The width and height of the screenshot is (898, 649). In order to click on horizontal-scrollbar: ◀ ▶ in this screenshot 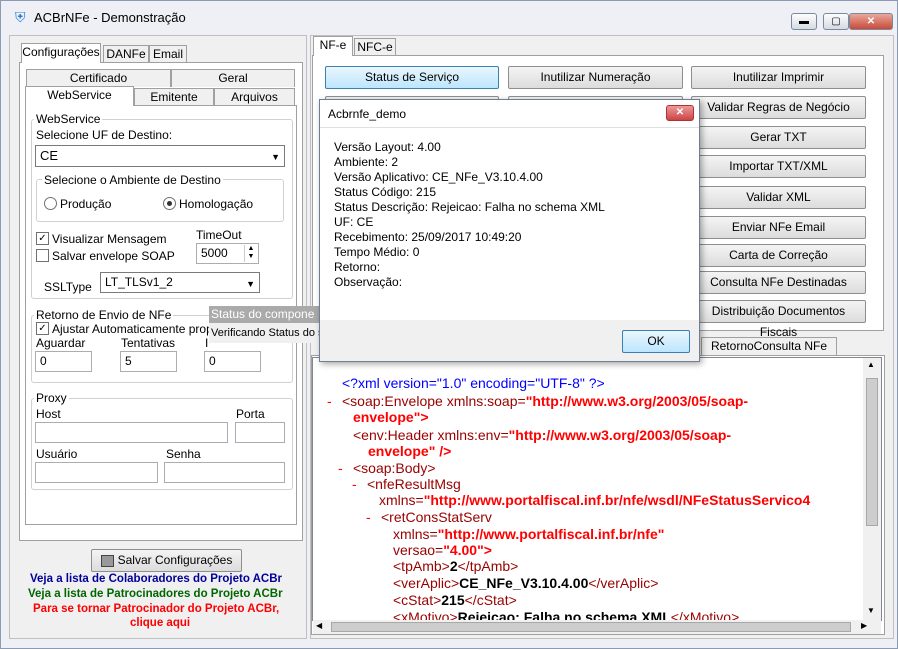, I will do `click(597, 627)`.